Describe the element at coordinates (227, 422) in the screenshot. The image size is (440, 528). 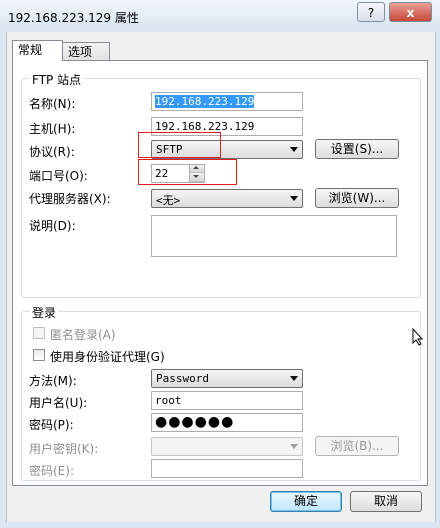
I see `password-input: ●●●●●●` at that location.